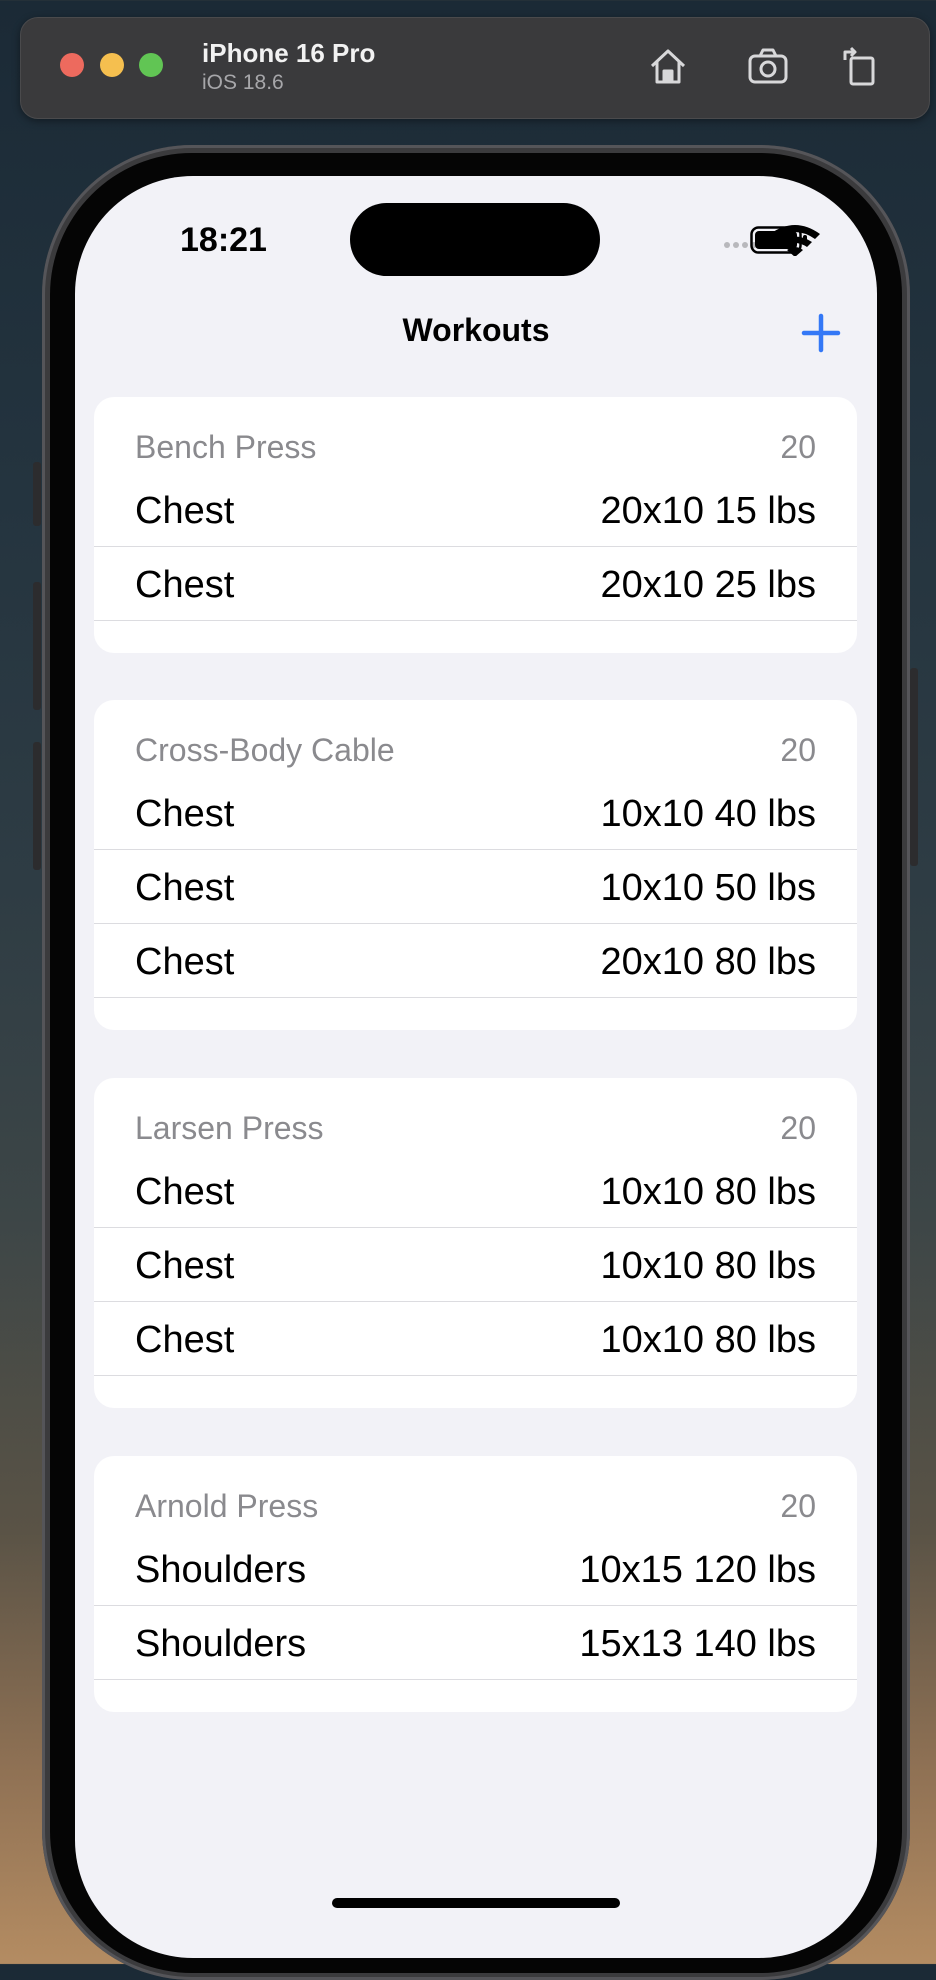  I want to click on zoom-window-button, so click(151, 65).